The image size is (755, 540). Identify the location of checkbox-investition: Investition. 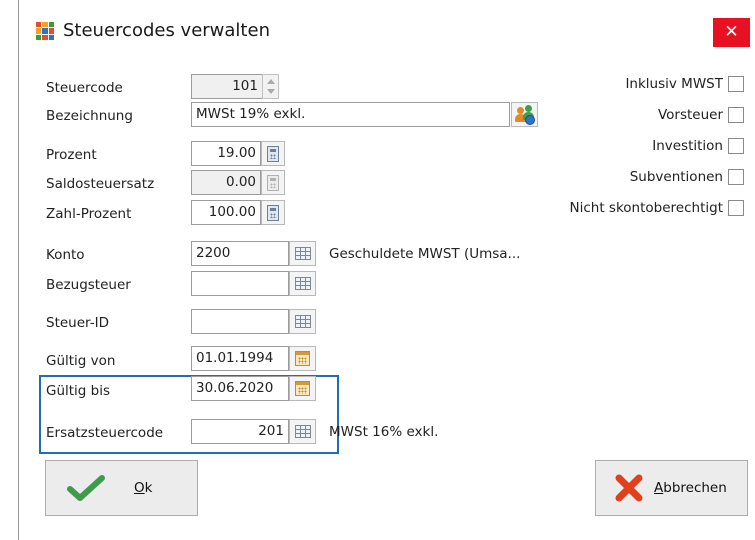
(698, 146).